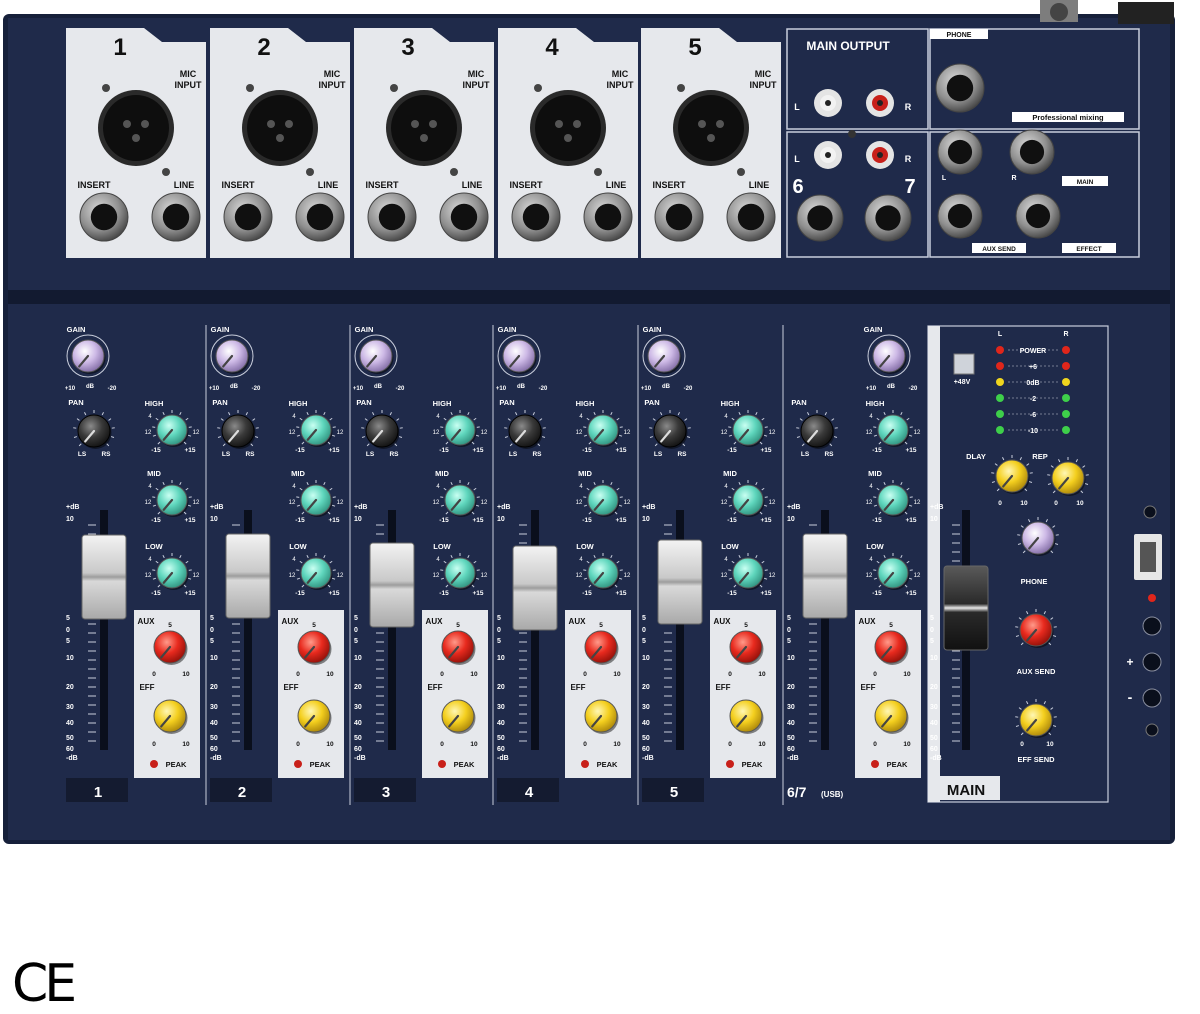 This screenshot has width=1200, height=1014. Describe the element at coordinates (752, 764) in the screenshot. I see `ch5-peak-label: PEAK` at that location.